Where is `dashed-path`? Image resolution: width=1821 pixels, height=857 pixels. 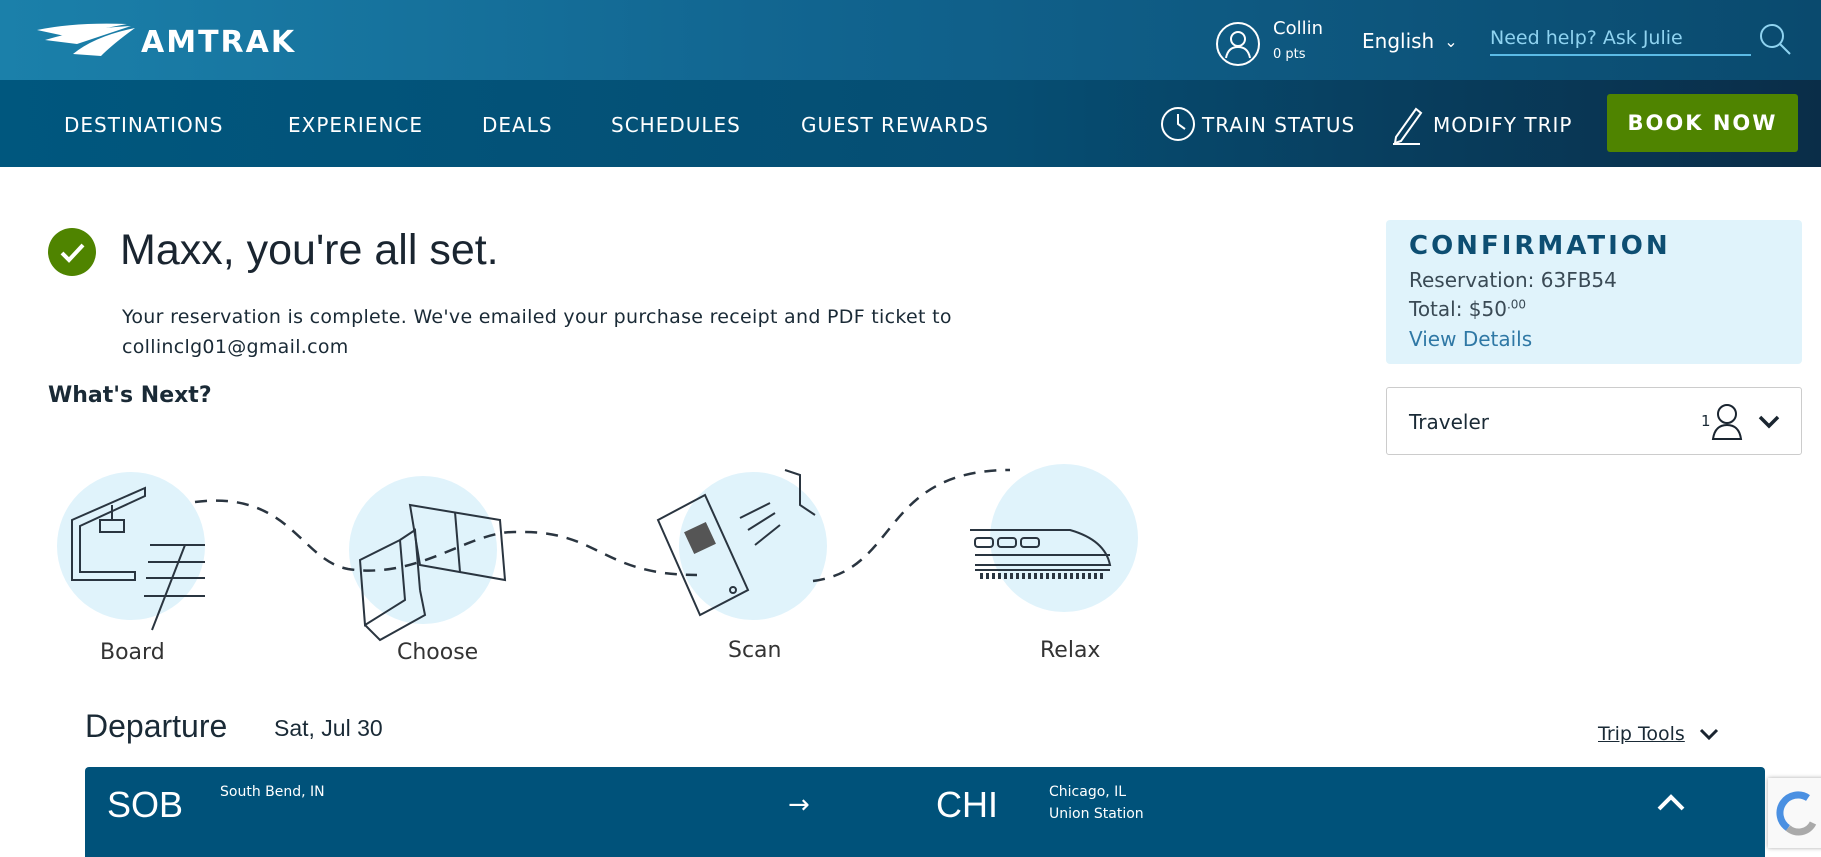 dashed-path is located at coordinates (602, 525).